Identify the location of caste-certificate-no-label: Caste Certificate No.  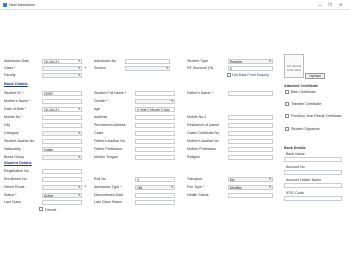
(203, 133).